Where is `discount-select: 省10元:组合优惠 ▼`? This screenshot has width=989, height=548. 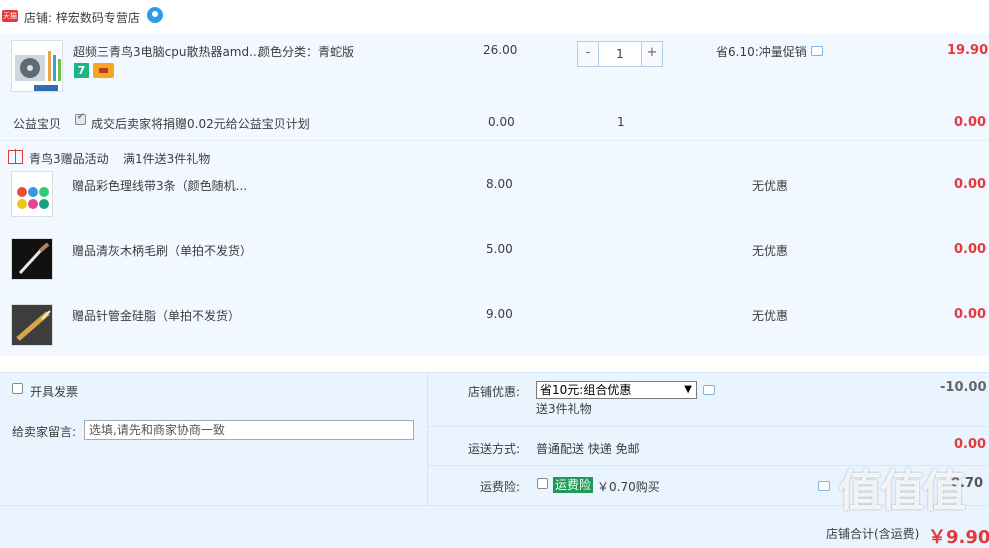
discount-select: 省10元:组合优惠 ▼ is located at coordinates (616, 390).